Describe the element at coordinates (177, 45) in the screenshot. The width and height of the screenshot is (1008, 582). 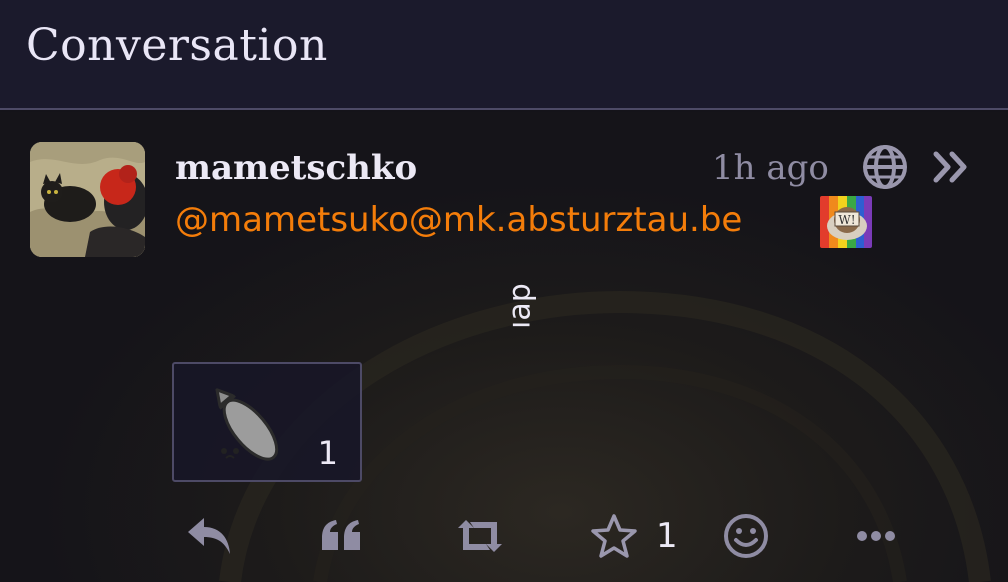
I see `page-title: Conversation` at that location.